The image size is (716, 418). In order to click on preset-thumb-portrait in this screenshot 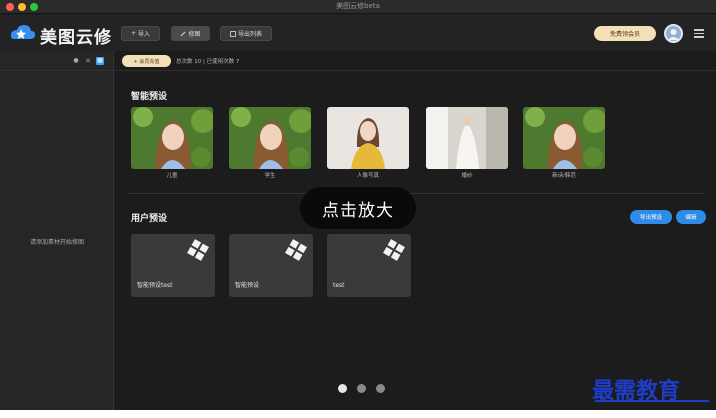, I will do `click(368, 138)`.